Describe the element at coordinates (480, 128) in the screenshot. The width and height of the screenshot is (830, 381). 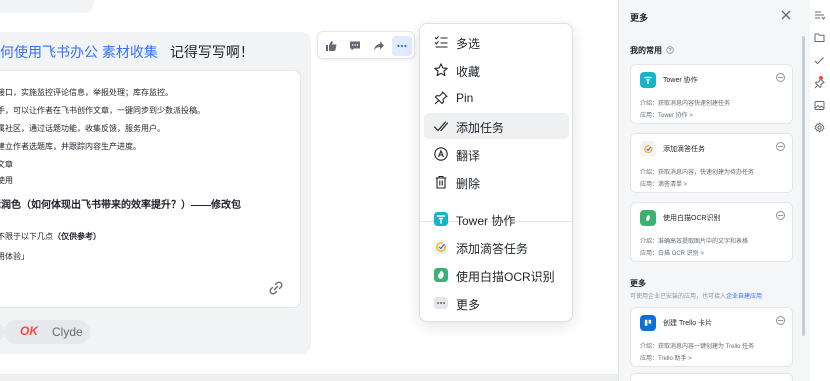
I see `menu-item-label: 添加任务` at that location.